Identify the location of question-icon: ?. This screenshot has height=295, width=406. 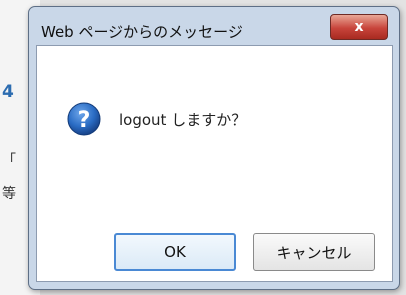
(84, 119).